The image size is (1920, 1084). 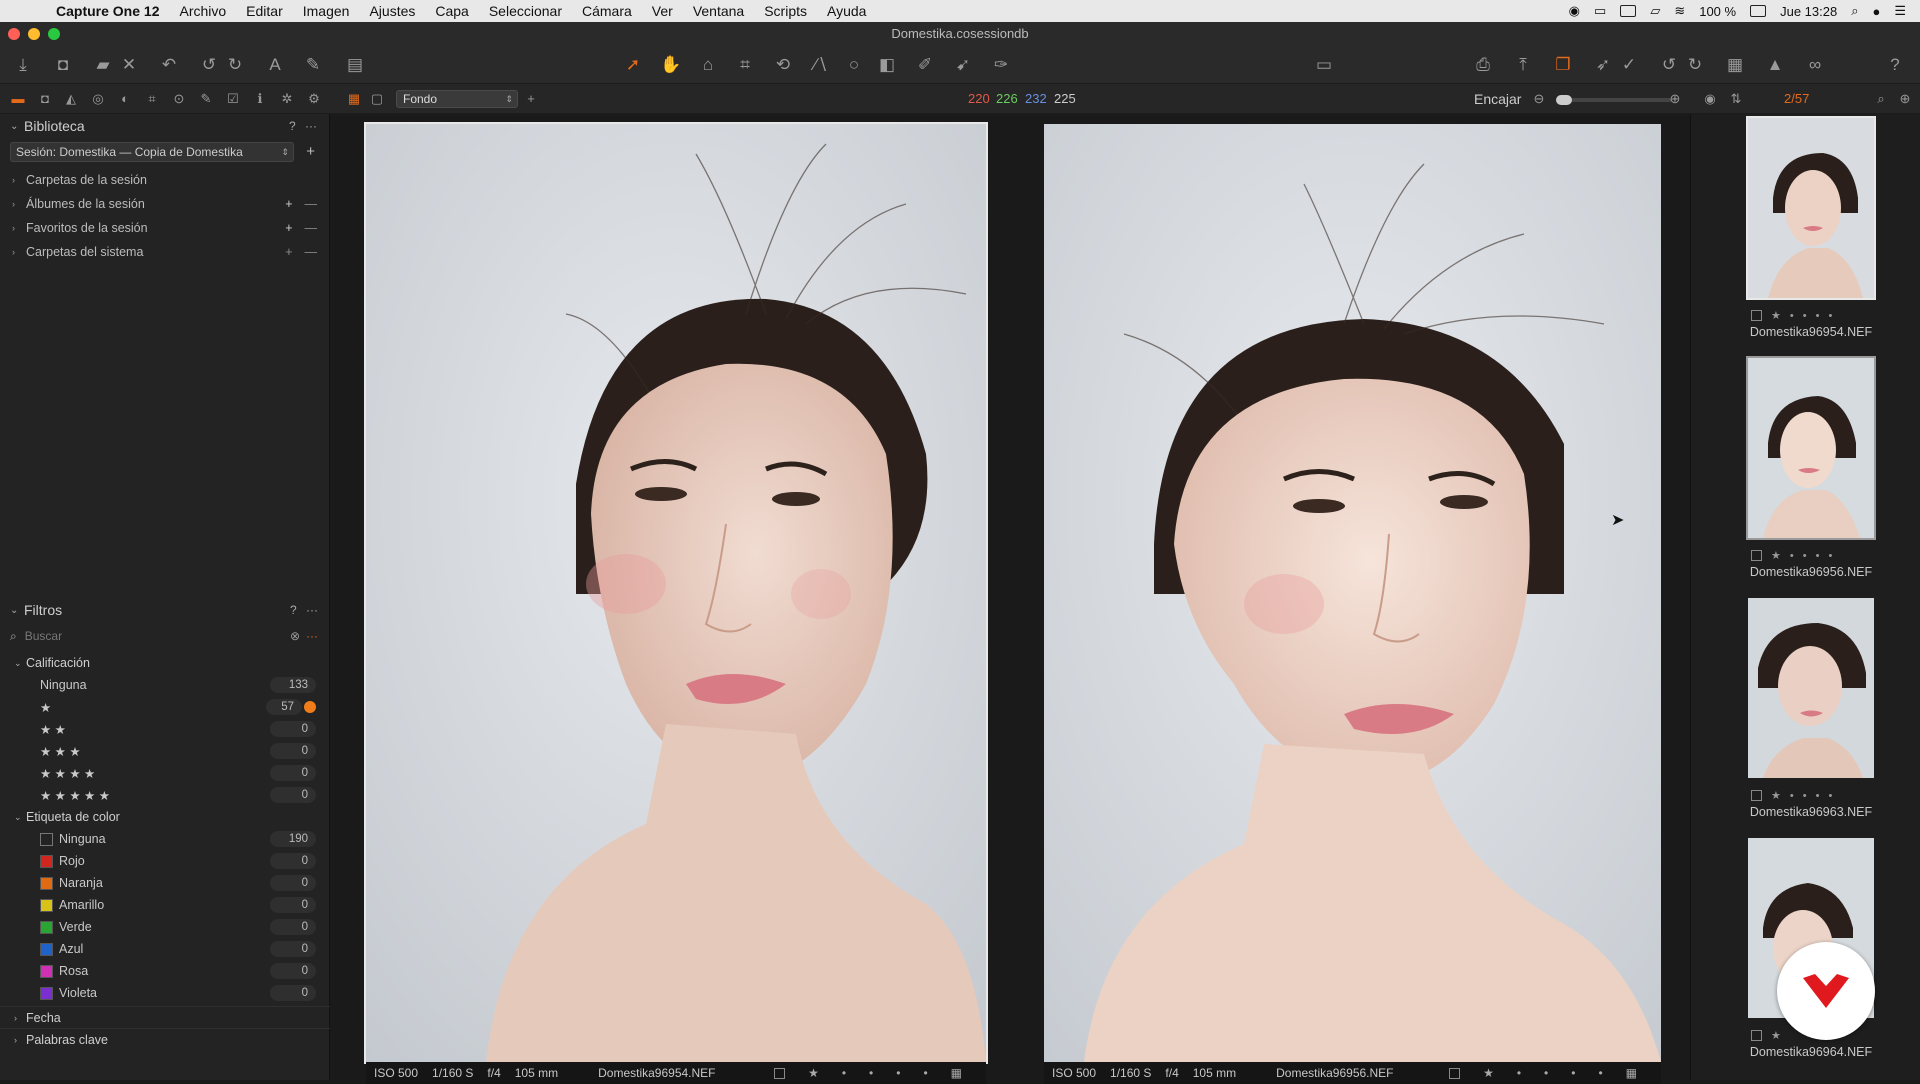 What do you see at coordinates (607, 11) in the screenshot?
I see `menu-camara: Cámara` at bounding box center [607, 11].